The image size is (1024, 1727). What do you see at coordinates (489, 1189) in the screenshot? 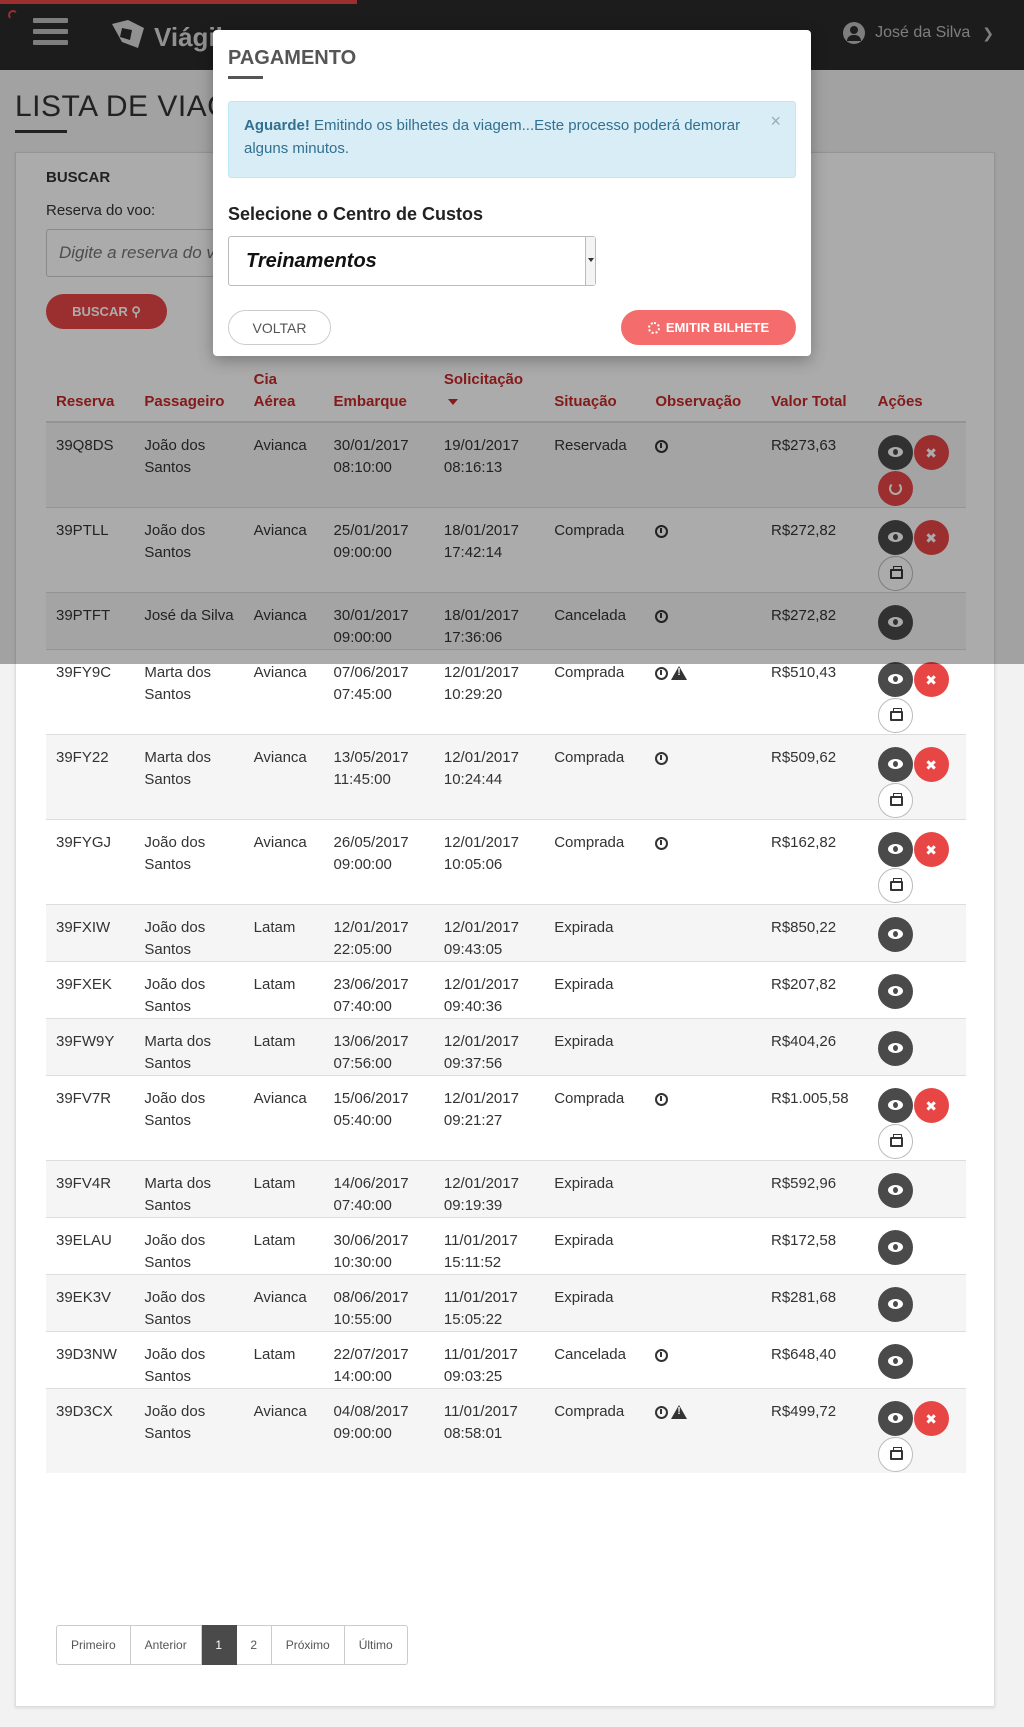
I see `cell-solicitacao: 12/01/2017 09:19:39` at bounding box center [489, 1189].